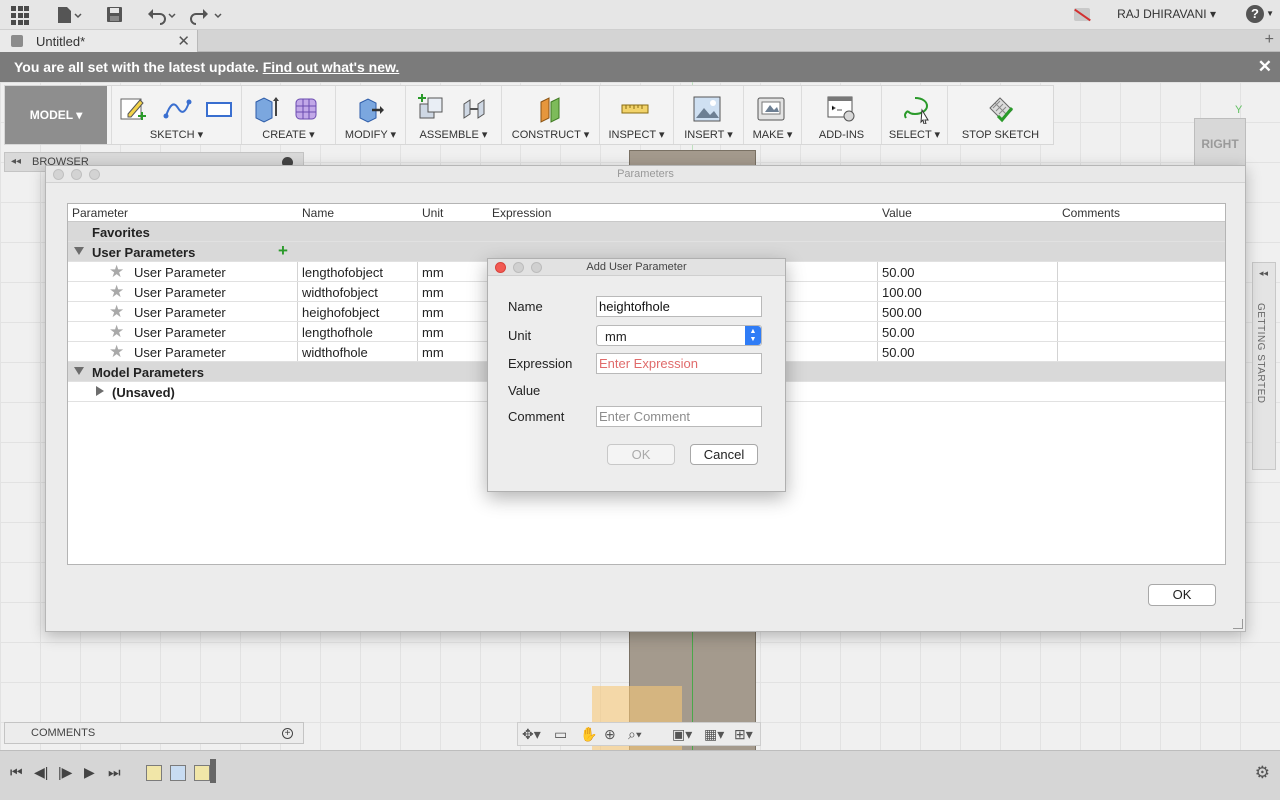 The image size is (1280, 800). I want to click on banner-link: Find out what's new., so click(331, 67).